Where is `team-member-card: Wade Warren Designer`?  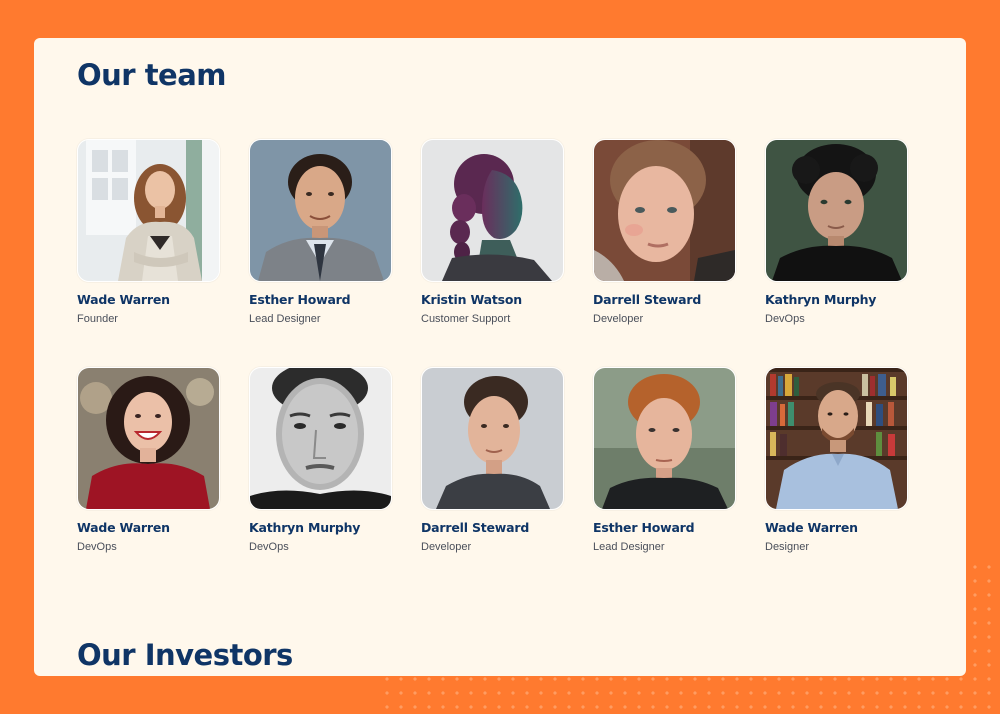
team-member-card: Wade Warren Designer is located at coordinates (836, 460).